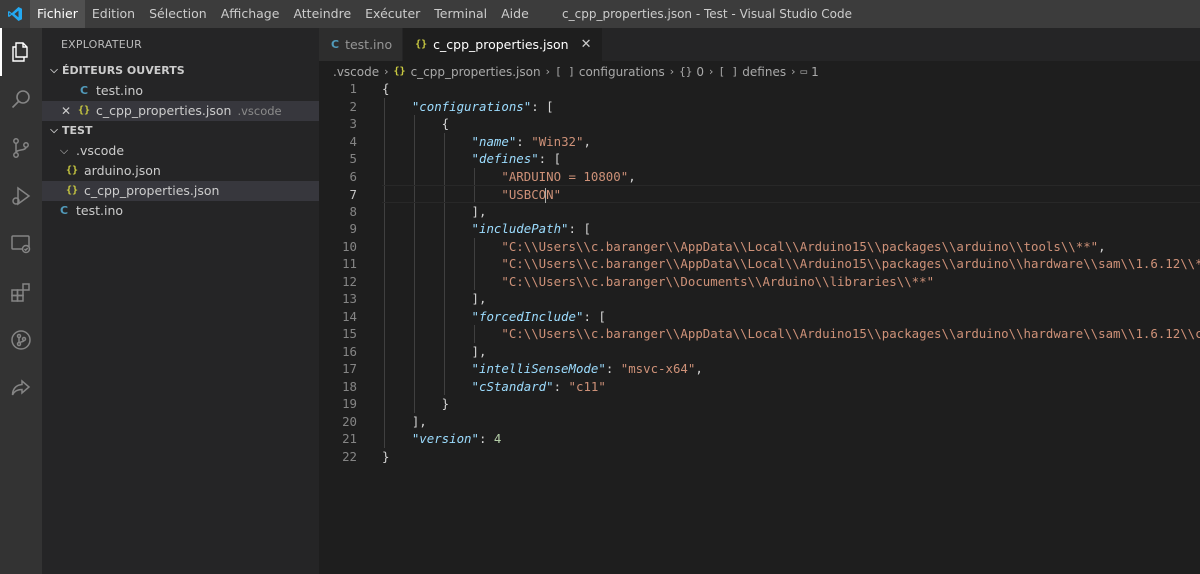 This screenshot has height=574, width=1200. Describe the element at coordinates (349, 456) in the screenshot. I see `line-number: 22` at that location.